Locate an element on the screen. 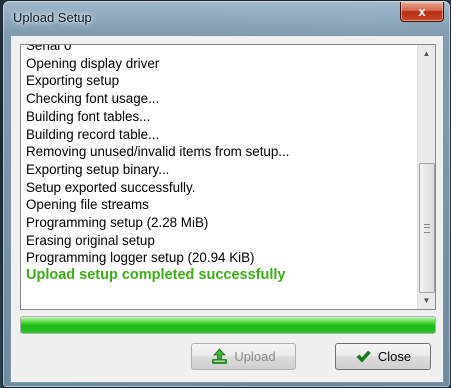 This screenshot has height=388, width=451. scroll-thumb is located at coordinates (427, 228).